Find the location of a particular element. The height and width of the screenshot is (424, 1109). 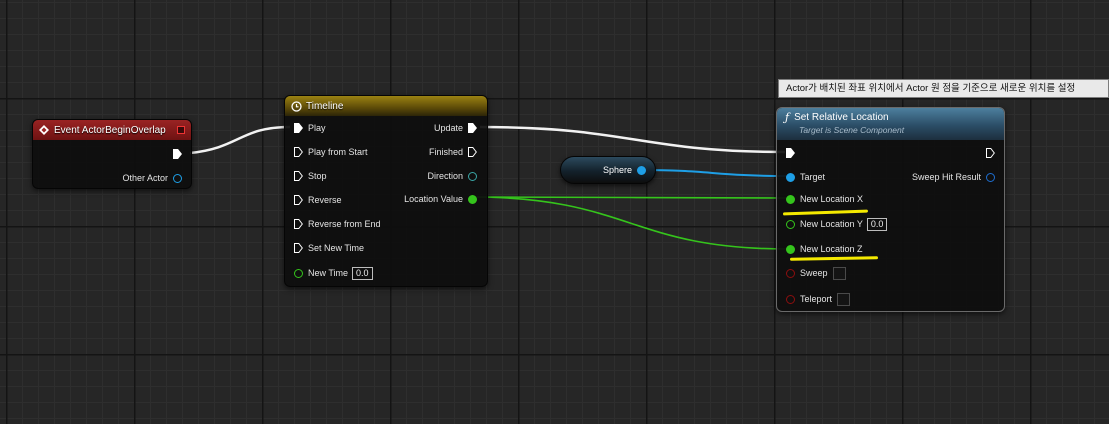

play-row: Play is located at coordinates (310, 128).